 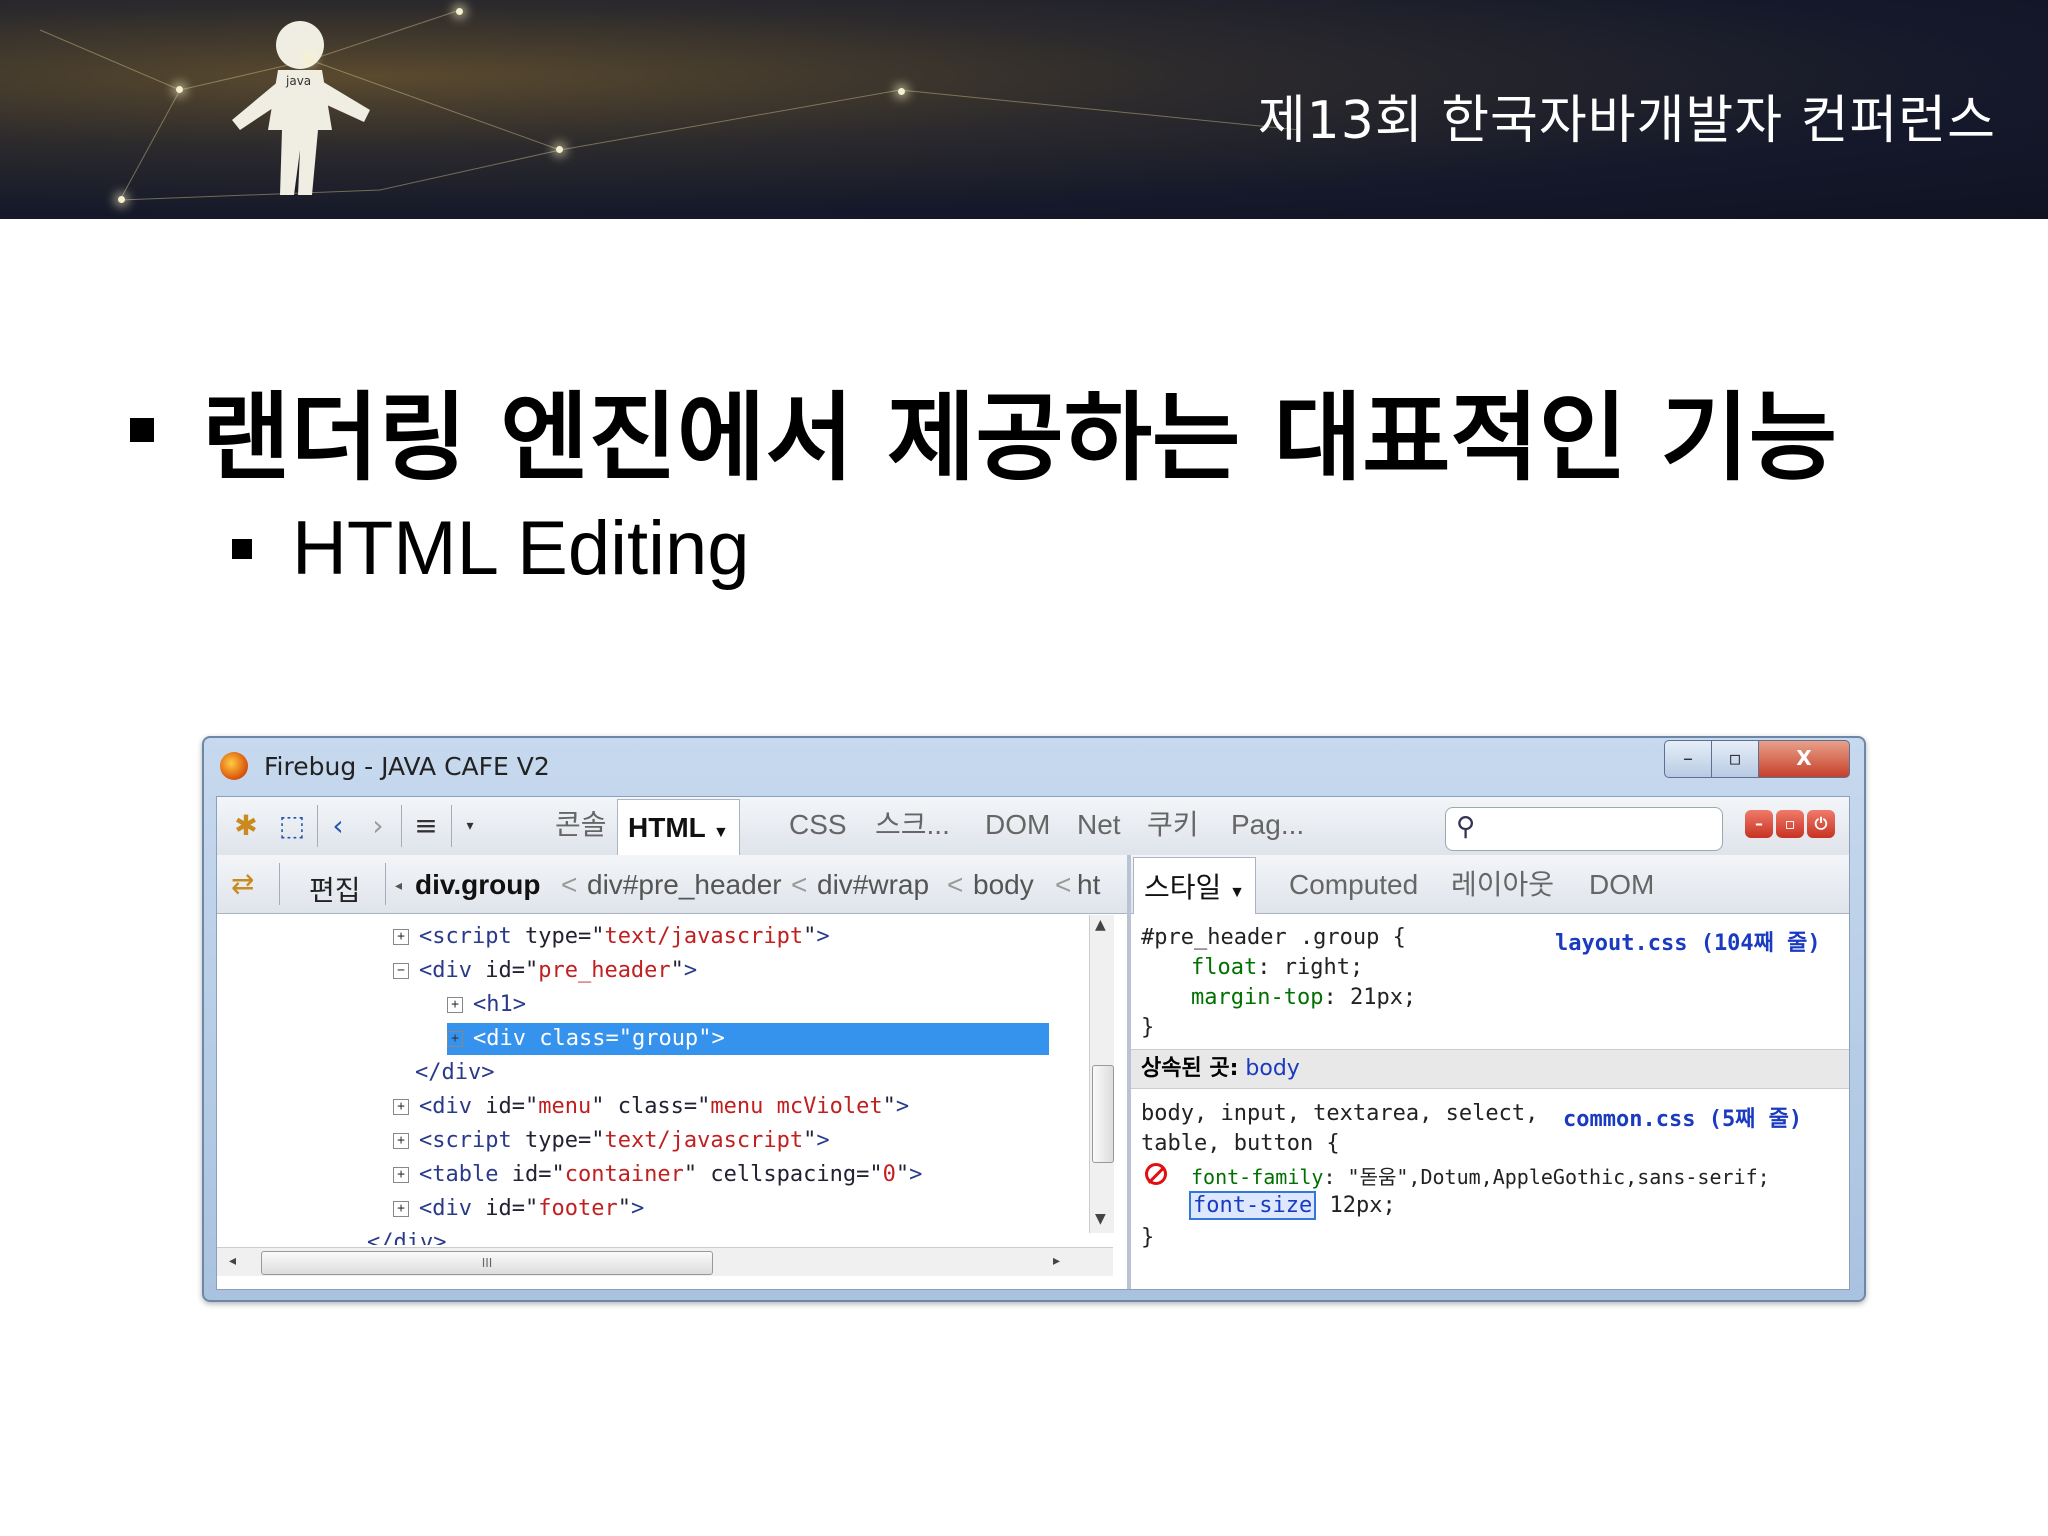 What do you see at coordinates (796, 1106) in the screenshot?
I see `attr-value: menu mcViolet` at bounding box center [796, 1106].